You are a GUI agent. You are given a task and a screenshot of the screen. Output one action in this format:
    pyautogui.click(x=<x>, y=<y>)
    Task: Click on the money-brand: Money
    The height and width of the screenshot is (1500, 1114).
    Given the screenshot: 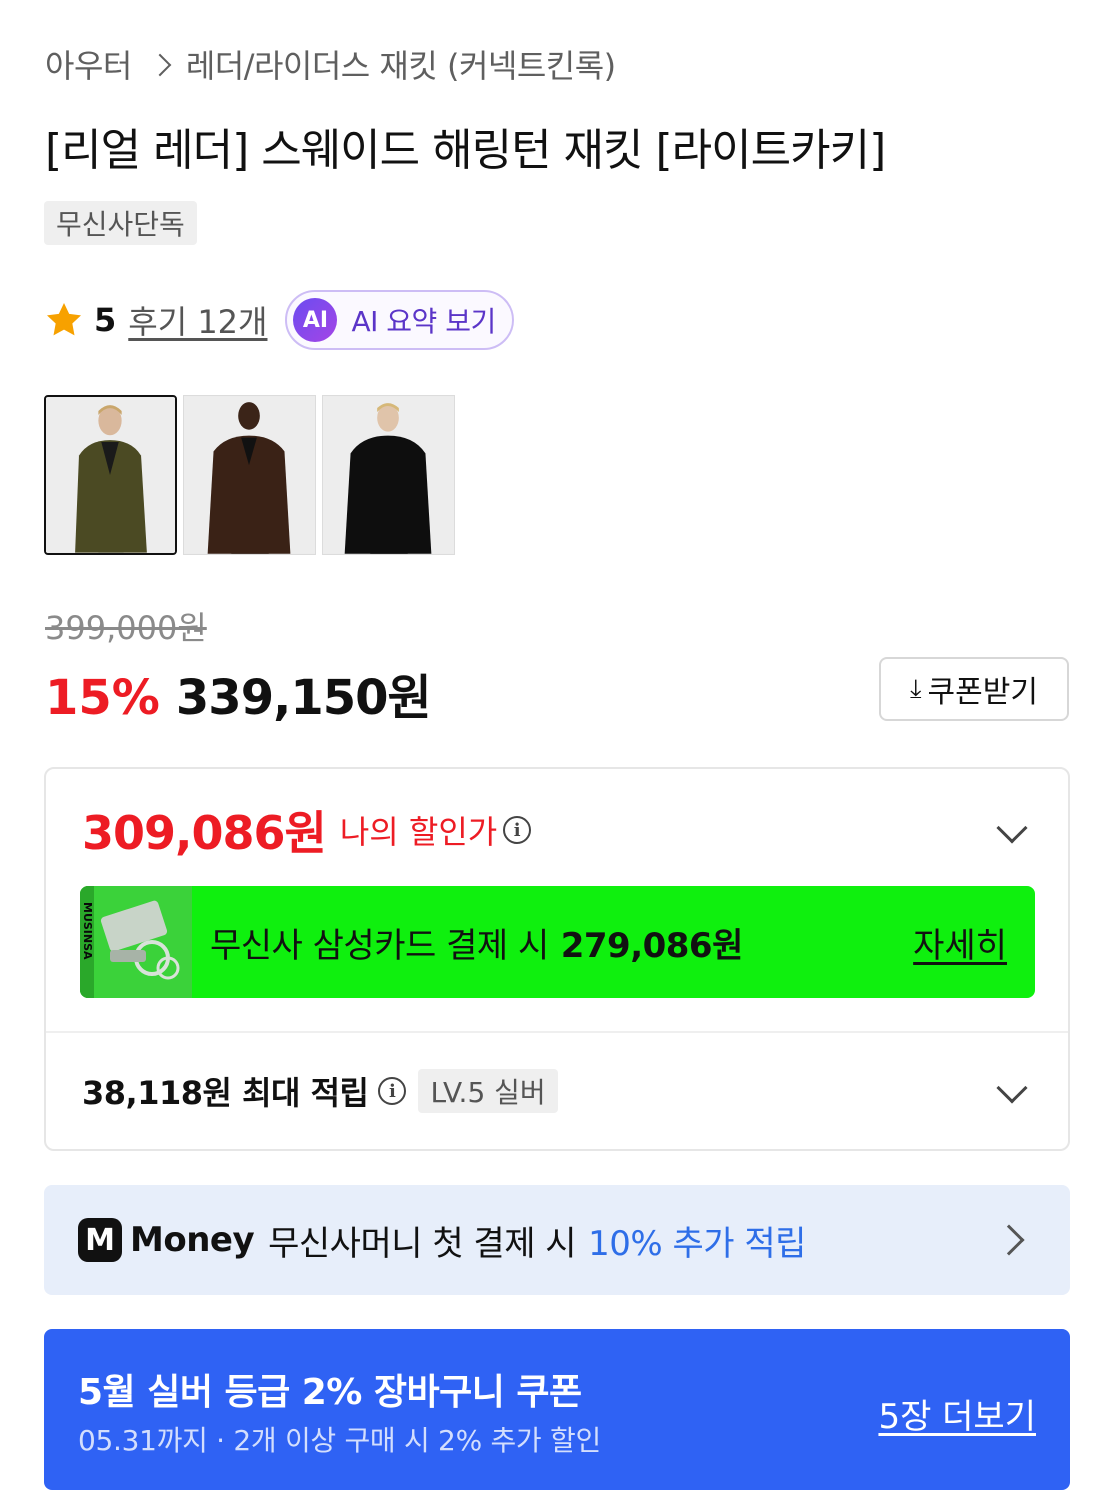 What is the action you would take?
    pyautogui.click(x=192, y=1240)
    